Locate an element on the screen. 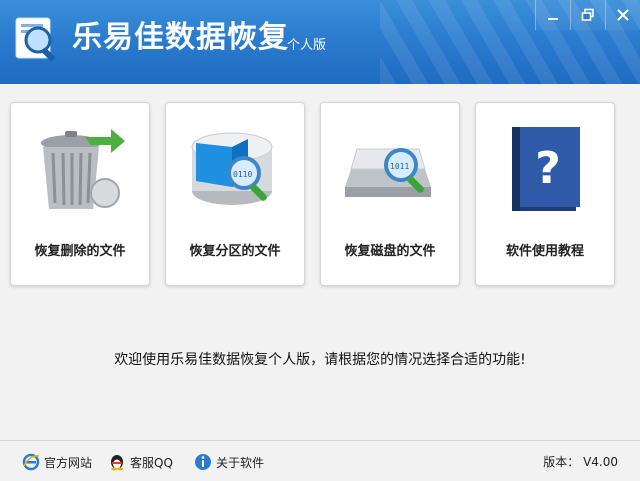 This screenshot has height=481, width=640. card-label: 恢复分区的文件 is located at coordinates (235, 251).